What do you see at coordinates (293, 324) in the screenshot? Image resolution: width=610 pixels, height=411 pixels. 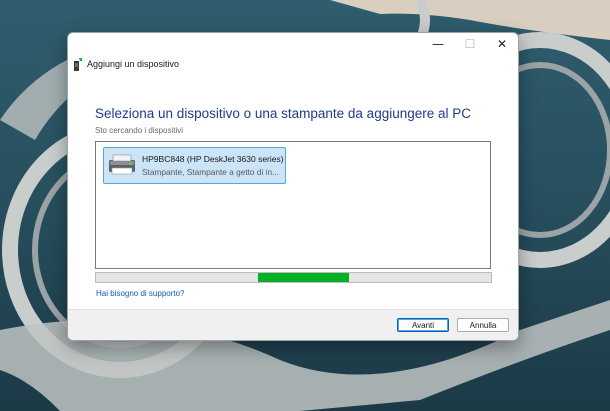 I see `dialog-footer: Avanti Annulla` at bounding box center [293, 324].